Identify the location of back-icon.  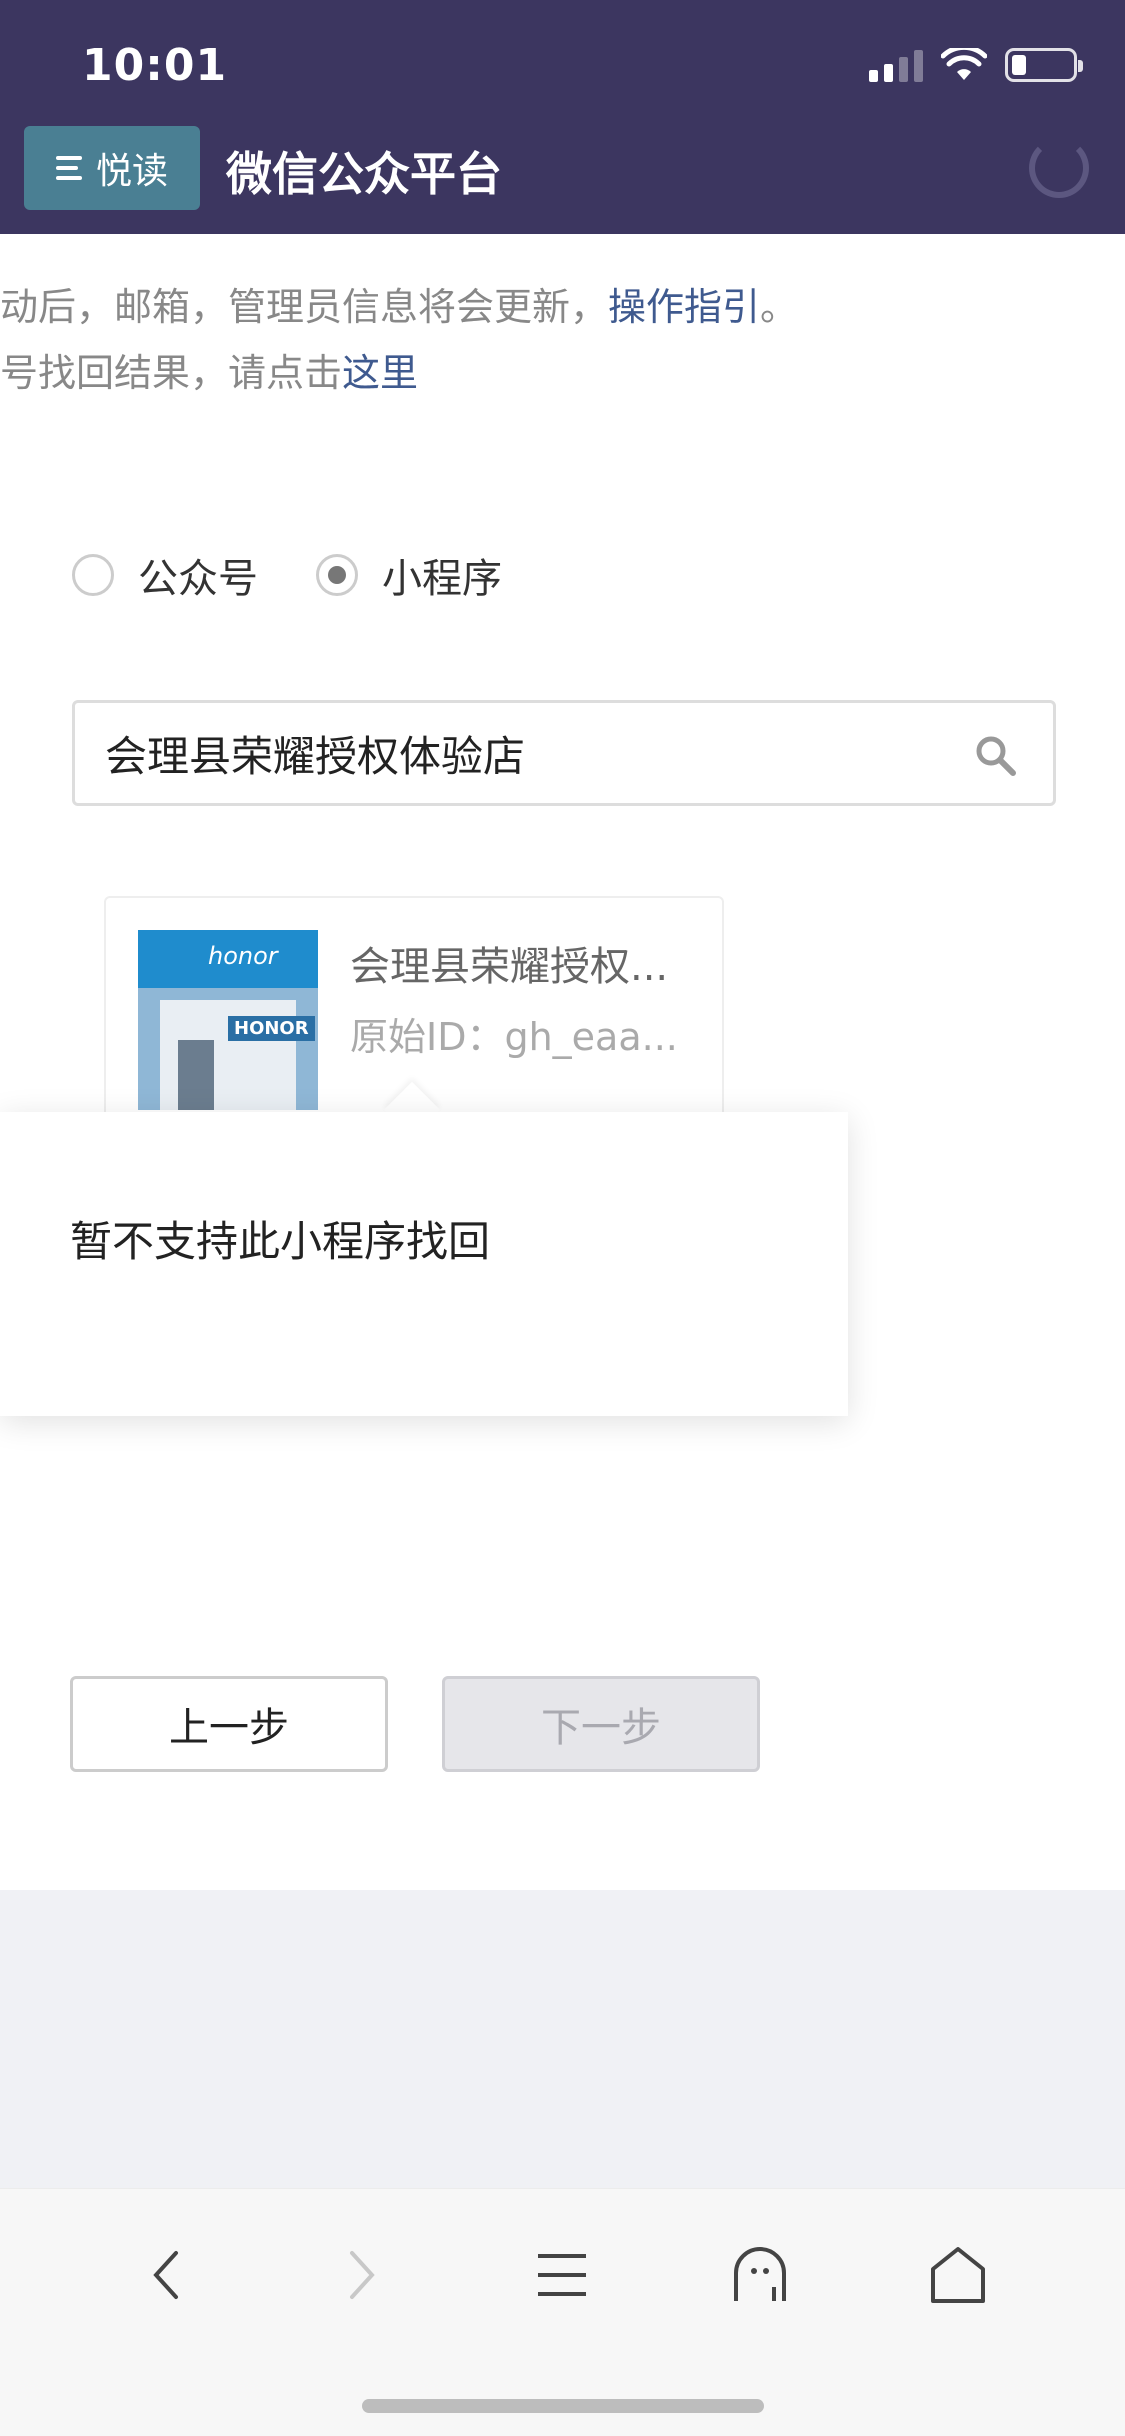
(166, 2275).